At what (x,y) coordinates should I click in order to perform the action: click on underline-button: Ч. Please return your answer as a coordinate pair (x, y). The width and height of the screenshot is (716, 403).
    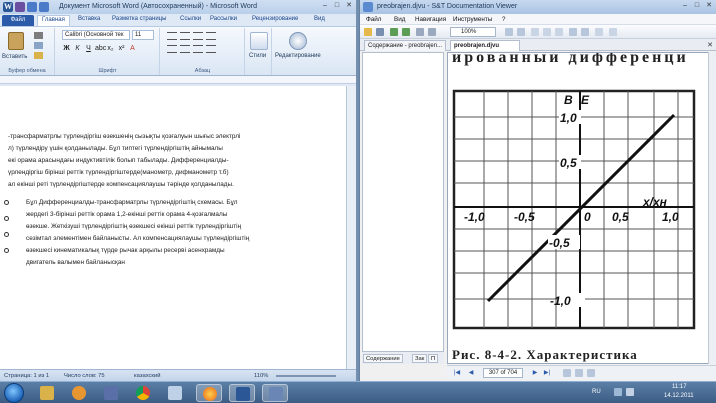
    Looking at the image, I should click on (88, 48).